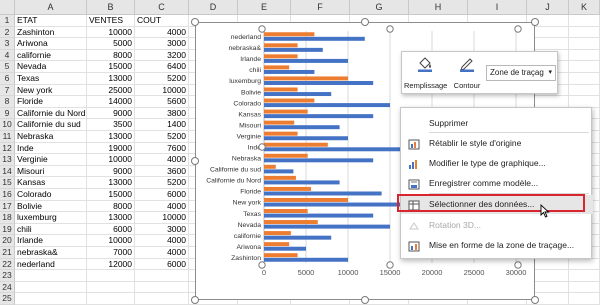 This screenshot has width=600, height=305. Describe the element at coordinates (51, 264) in the screenshot. I see `table-cell-state: nederland` at that location.